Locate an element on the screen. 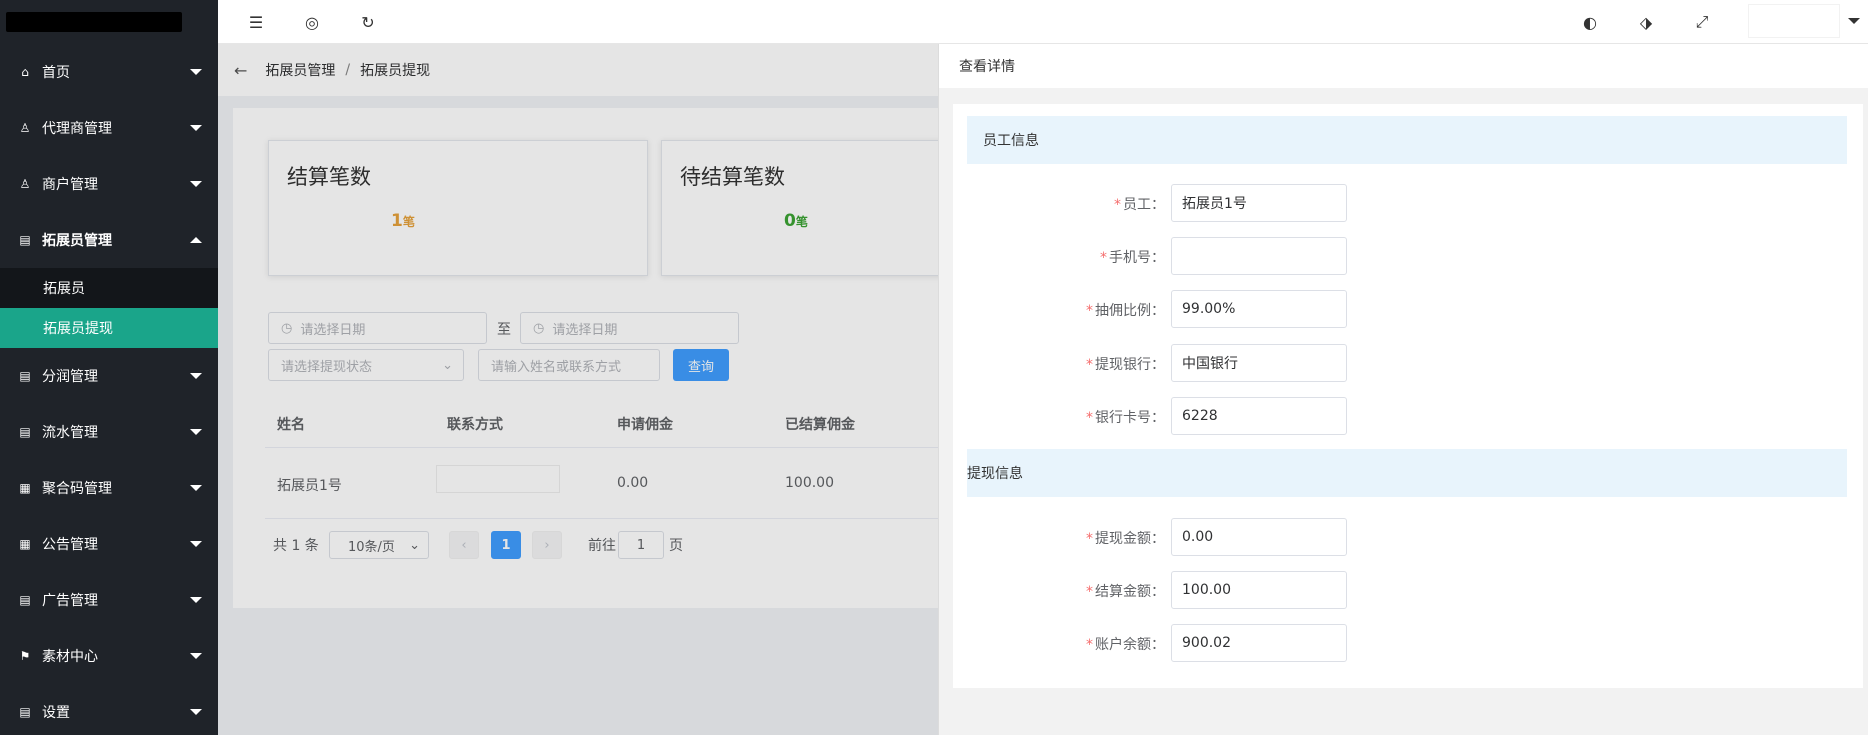 This screenshot has width=1868, height=735. menu-label: 公告管理 is located at coordinates (70, 545).